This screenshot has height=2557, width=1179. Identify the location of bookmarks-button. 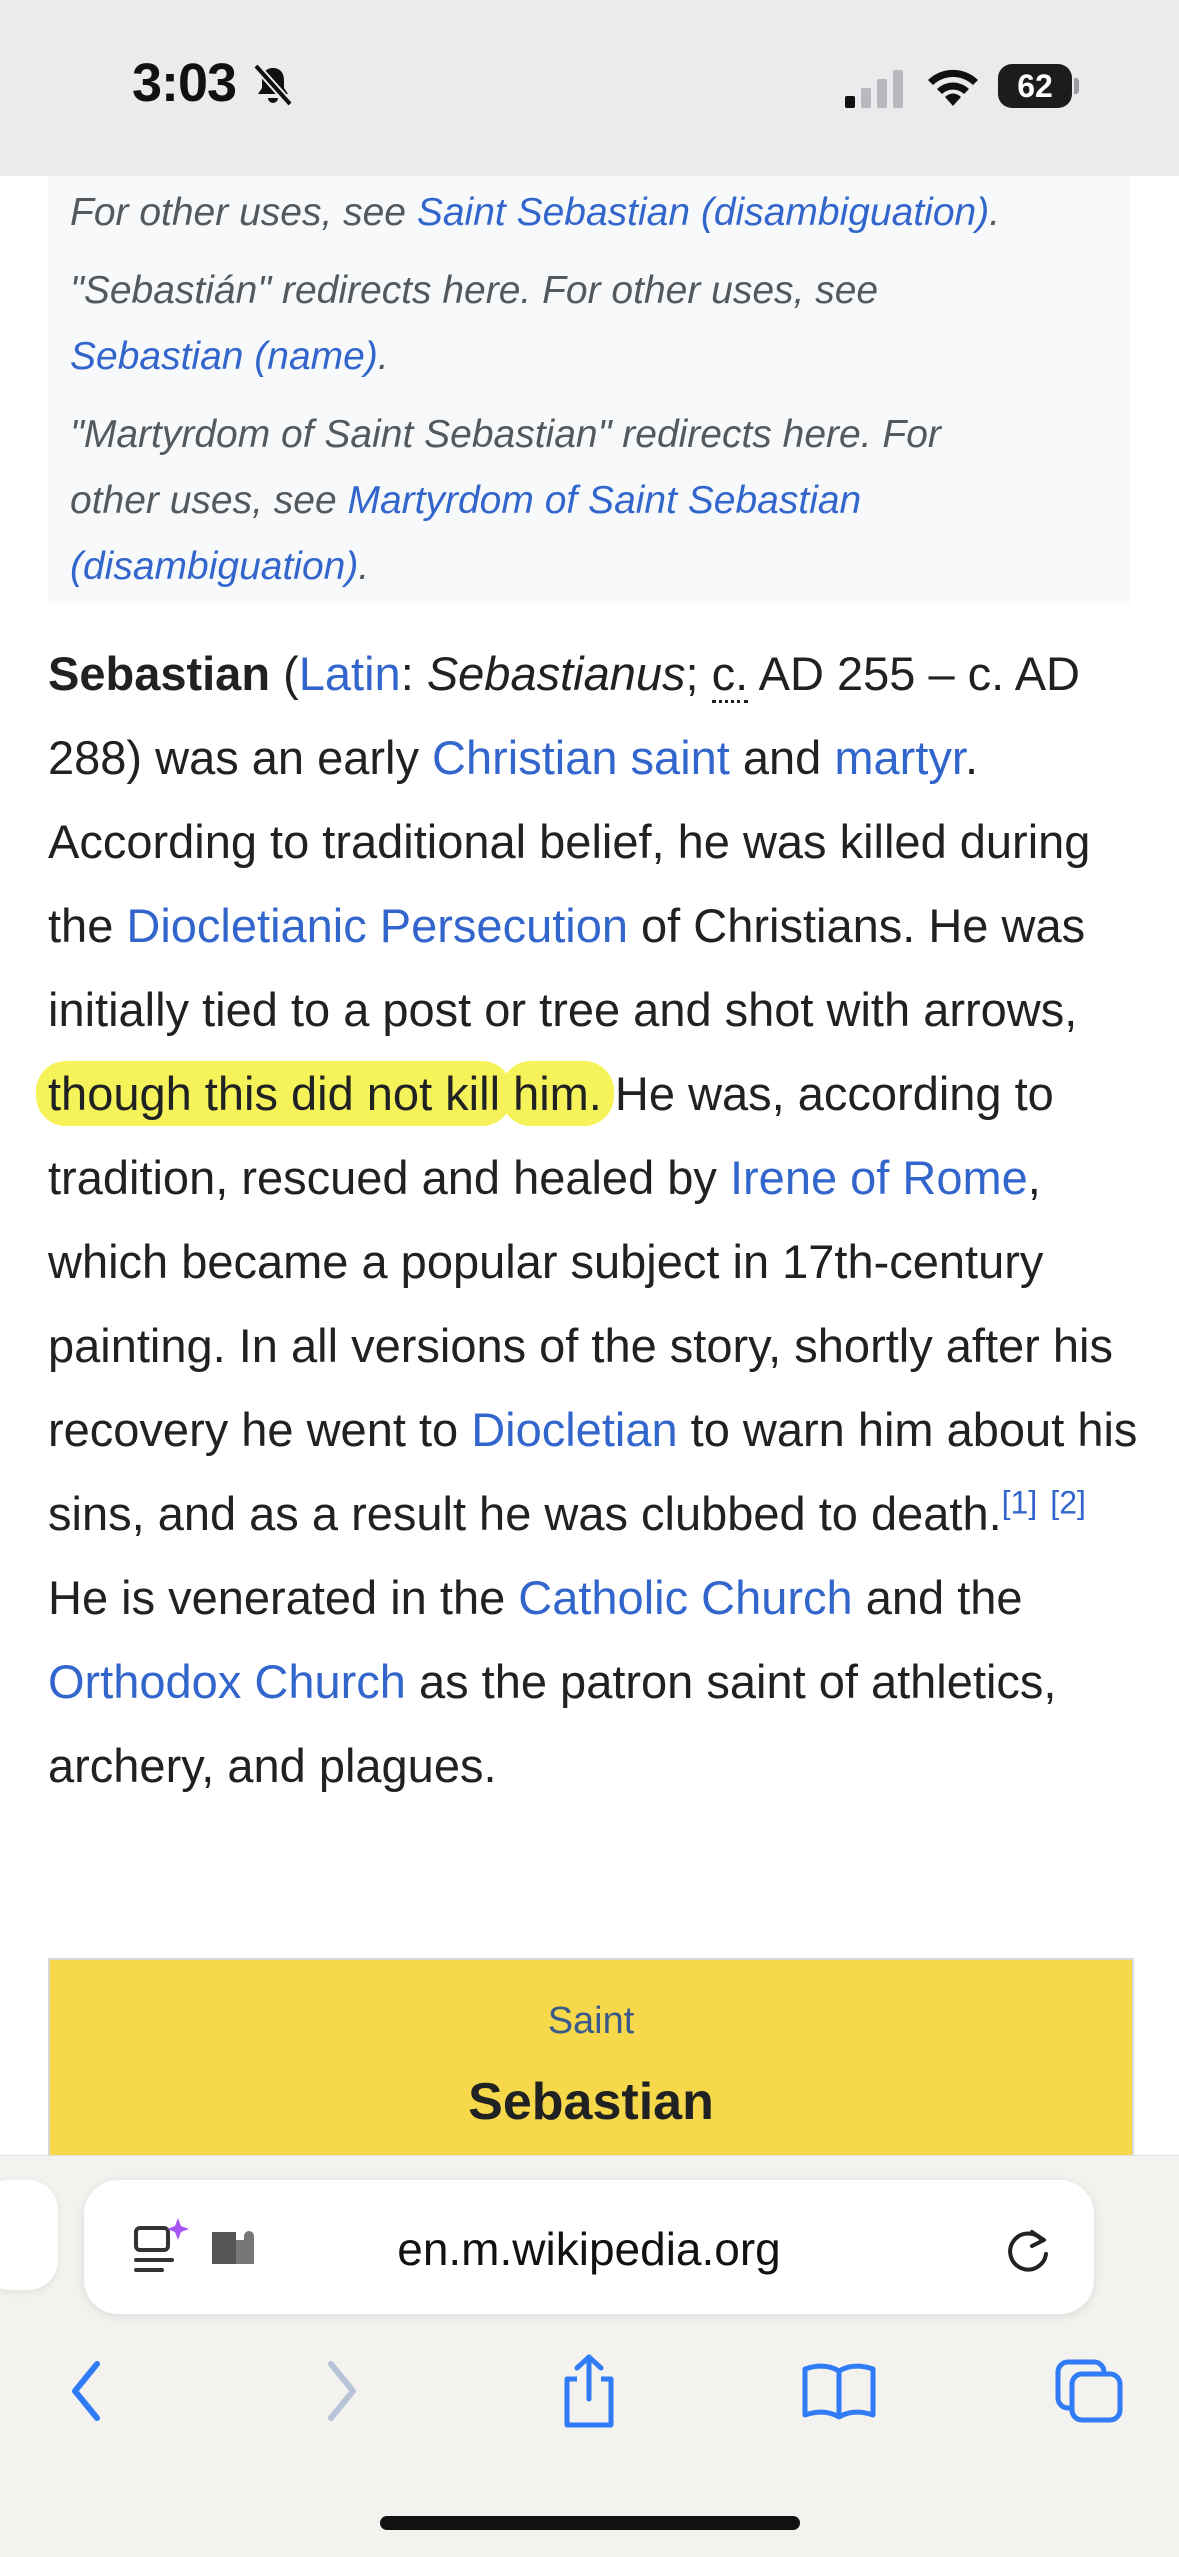
(839, 2391).